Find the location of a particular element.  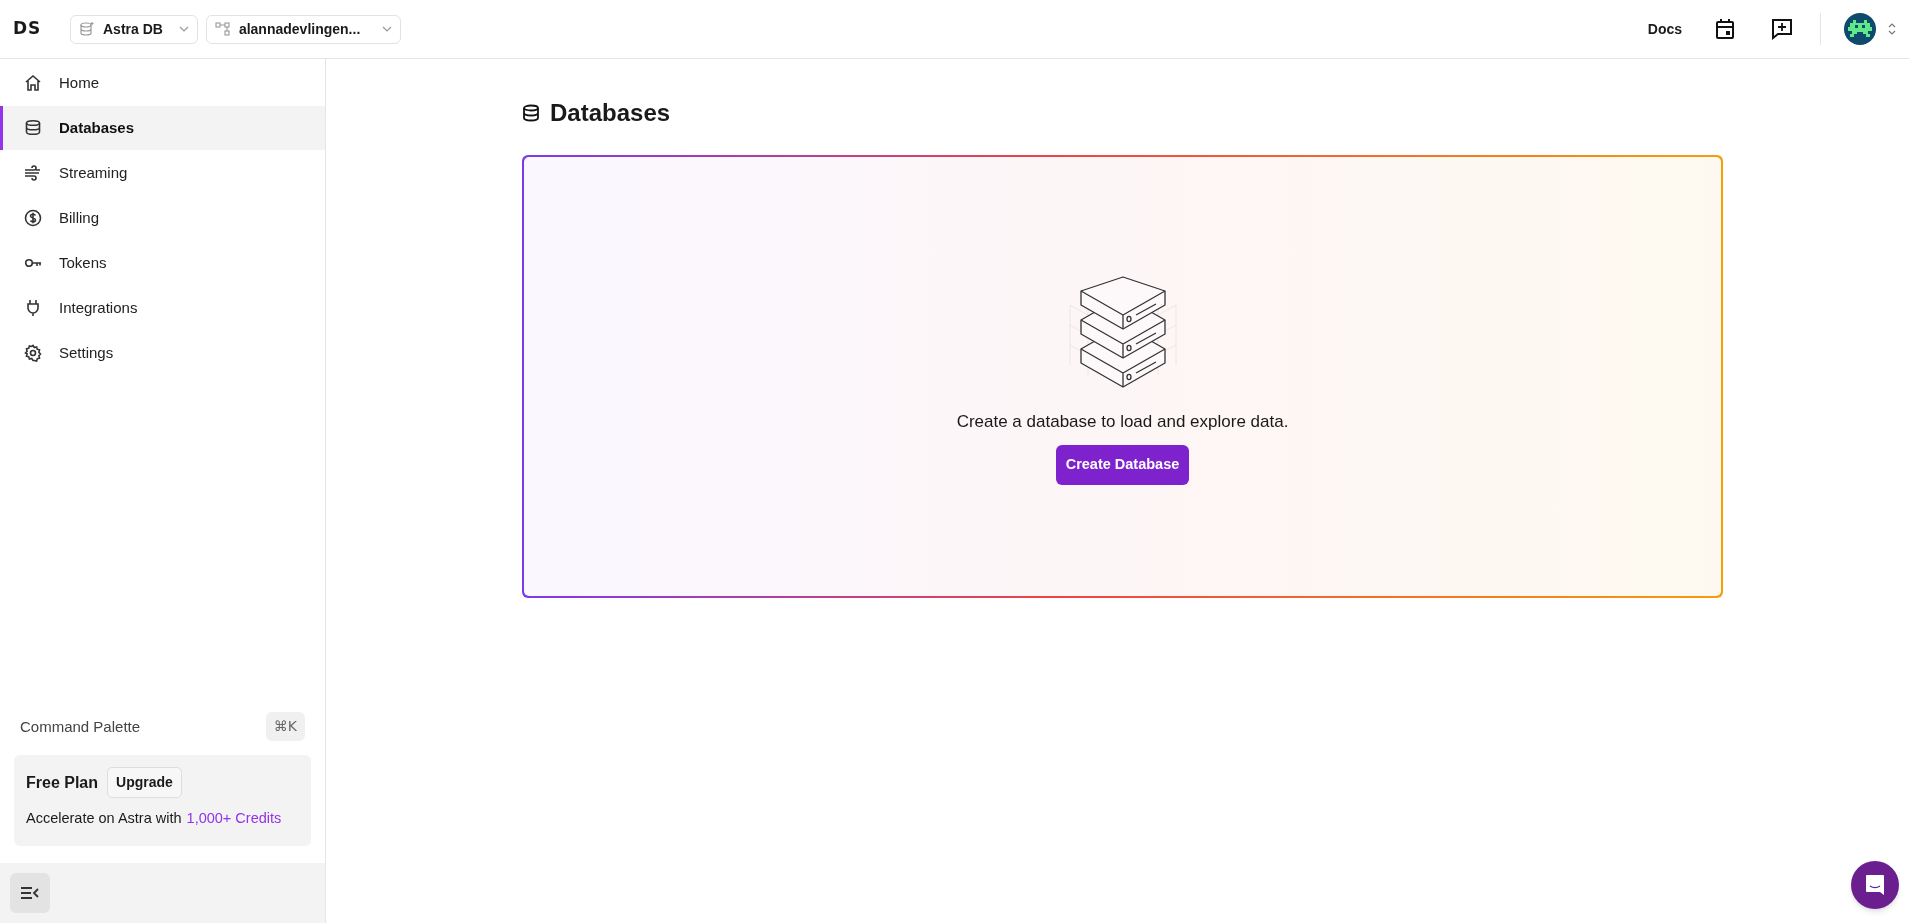

page-title: Databases is located at coordinates (610, 113).